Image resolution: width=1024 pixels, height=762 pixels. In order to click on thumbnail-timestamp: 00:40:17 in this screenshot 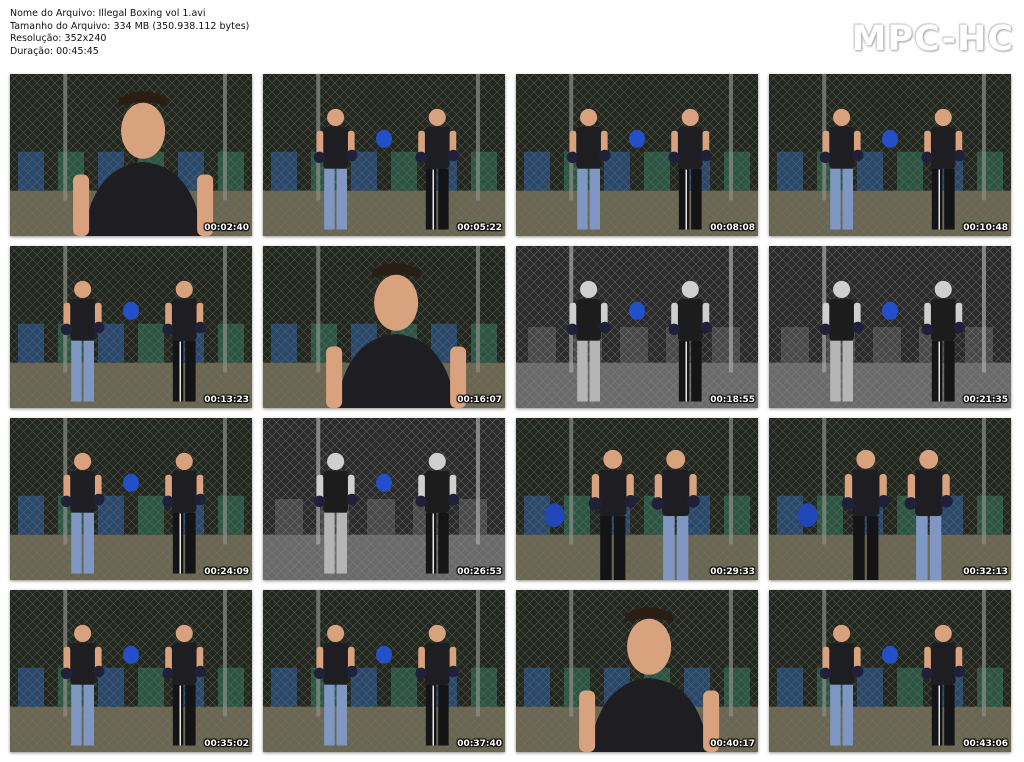, I will do `click(732, 744)`.